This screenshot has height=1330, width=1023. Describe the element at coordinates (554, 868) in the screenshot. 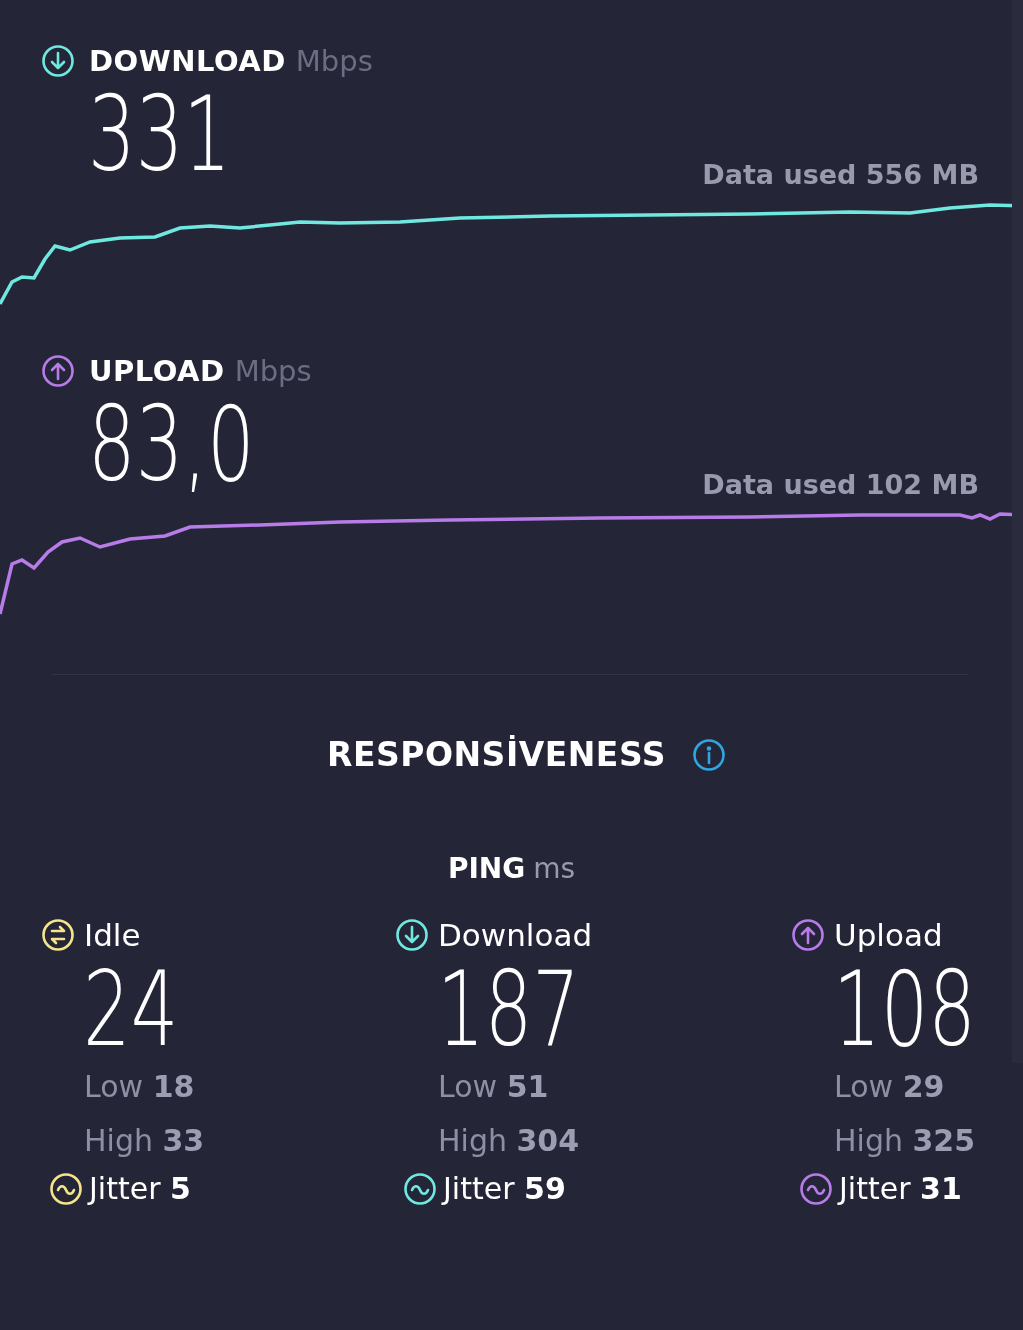

I see `unit-label: ms` at that location.